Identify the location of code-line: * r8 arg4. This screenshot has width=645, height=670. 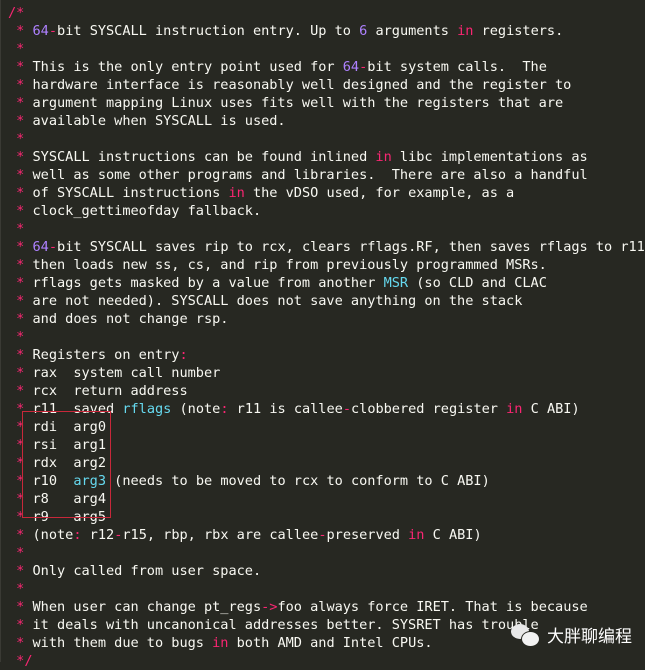
(326, 499).